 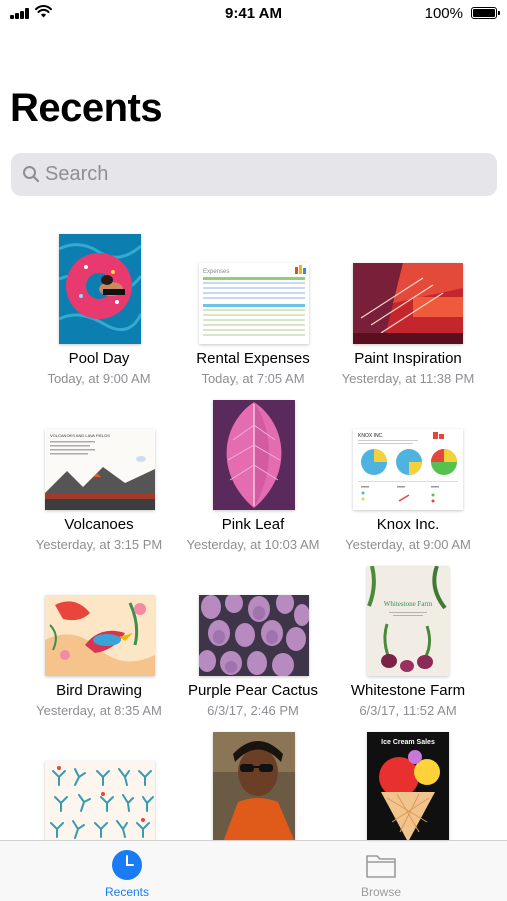 I want to click on document-date: Yesterday, at 9:00 AM, so click(x=408, y=544).